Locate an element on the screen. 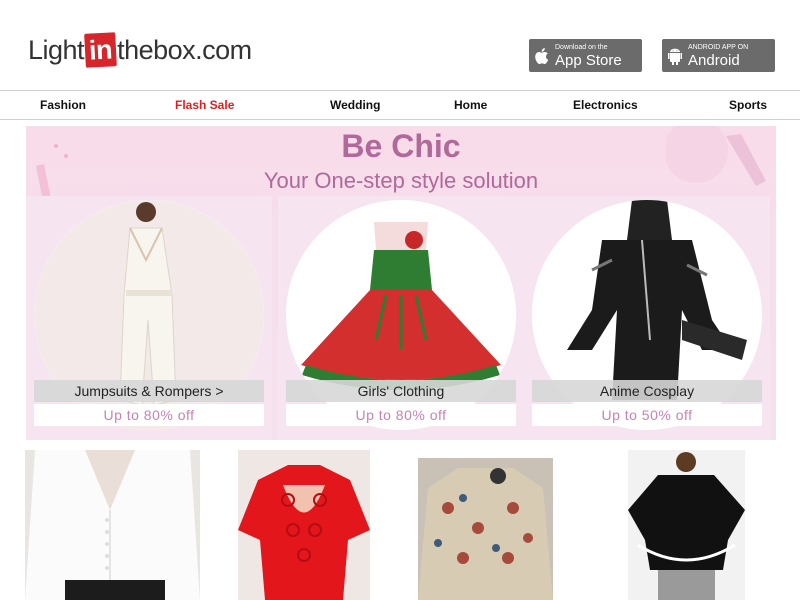 This screenshot has width=800, height=600. product-floral-blouse is located at coordinates (485, 529).